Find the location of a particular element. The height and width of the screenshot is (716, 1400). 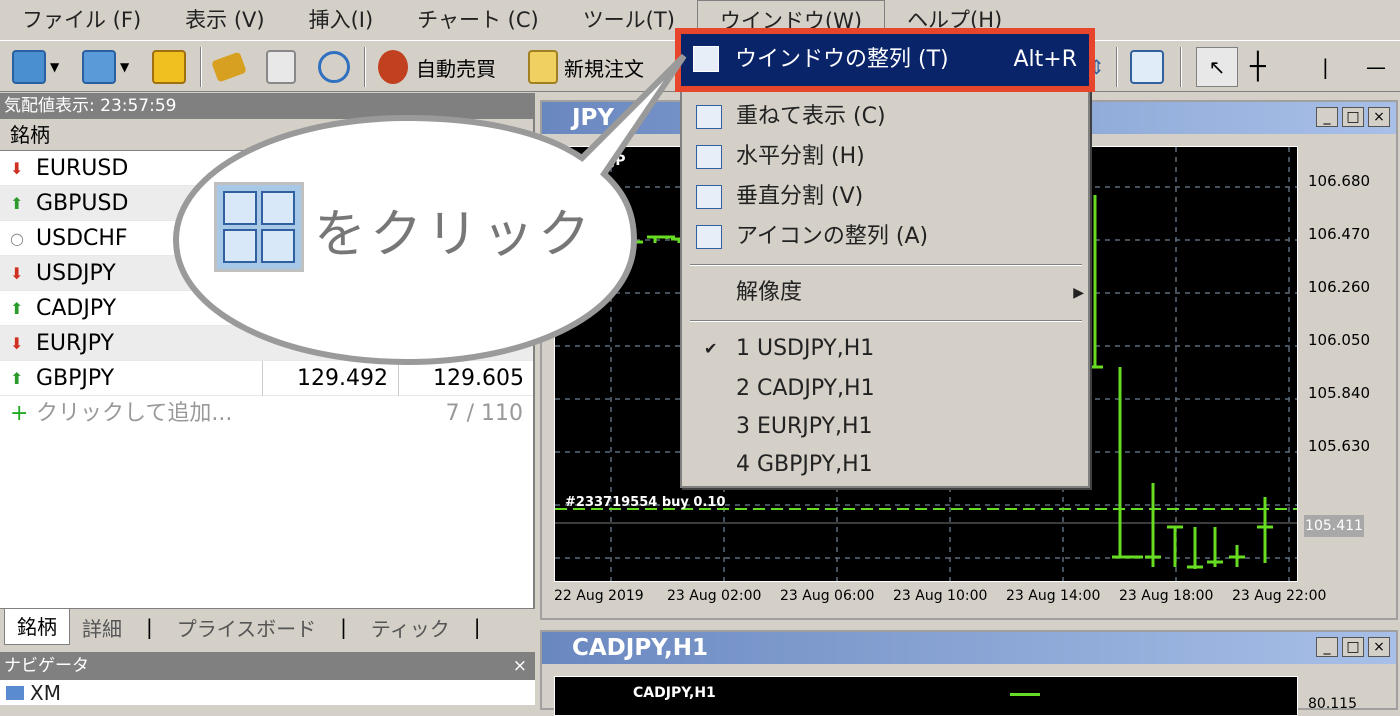

checkmark-icon: ✔ is located at coordinates (711, 348).